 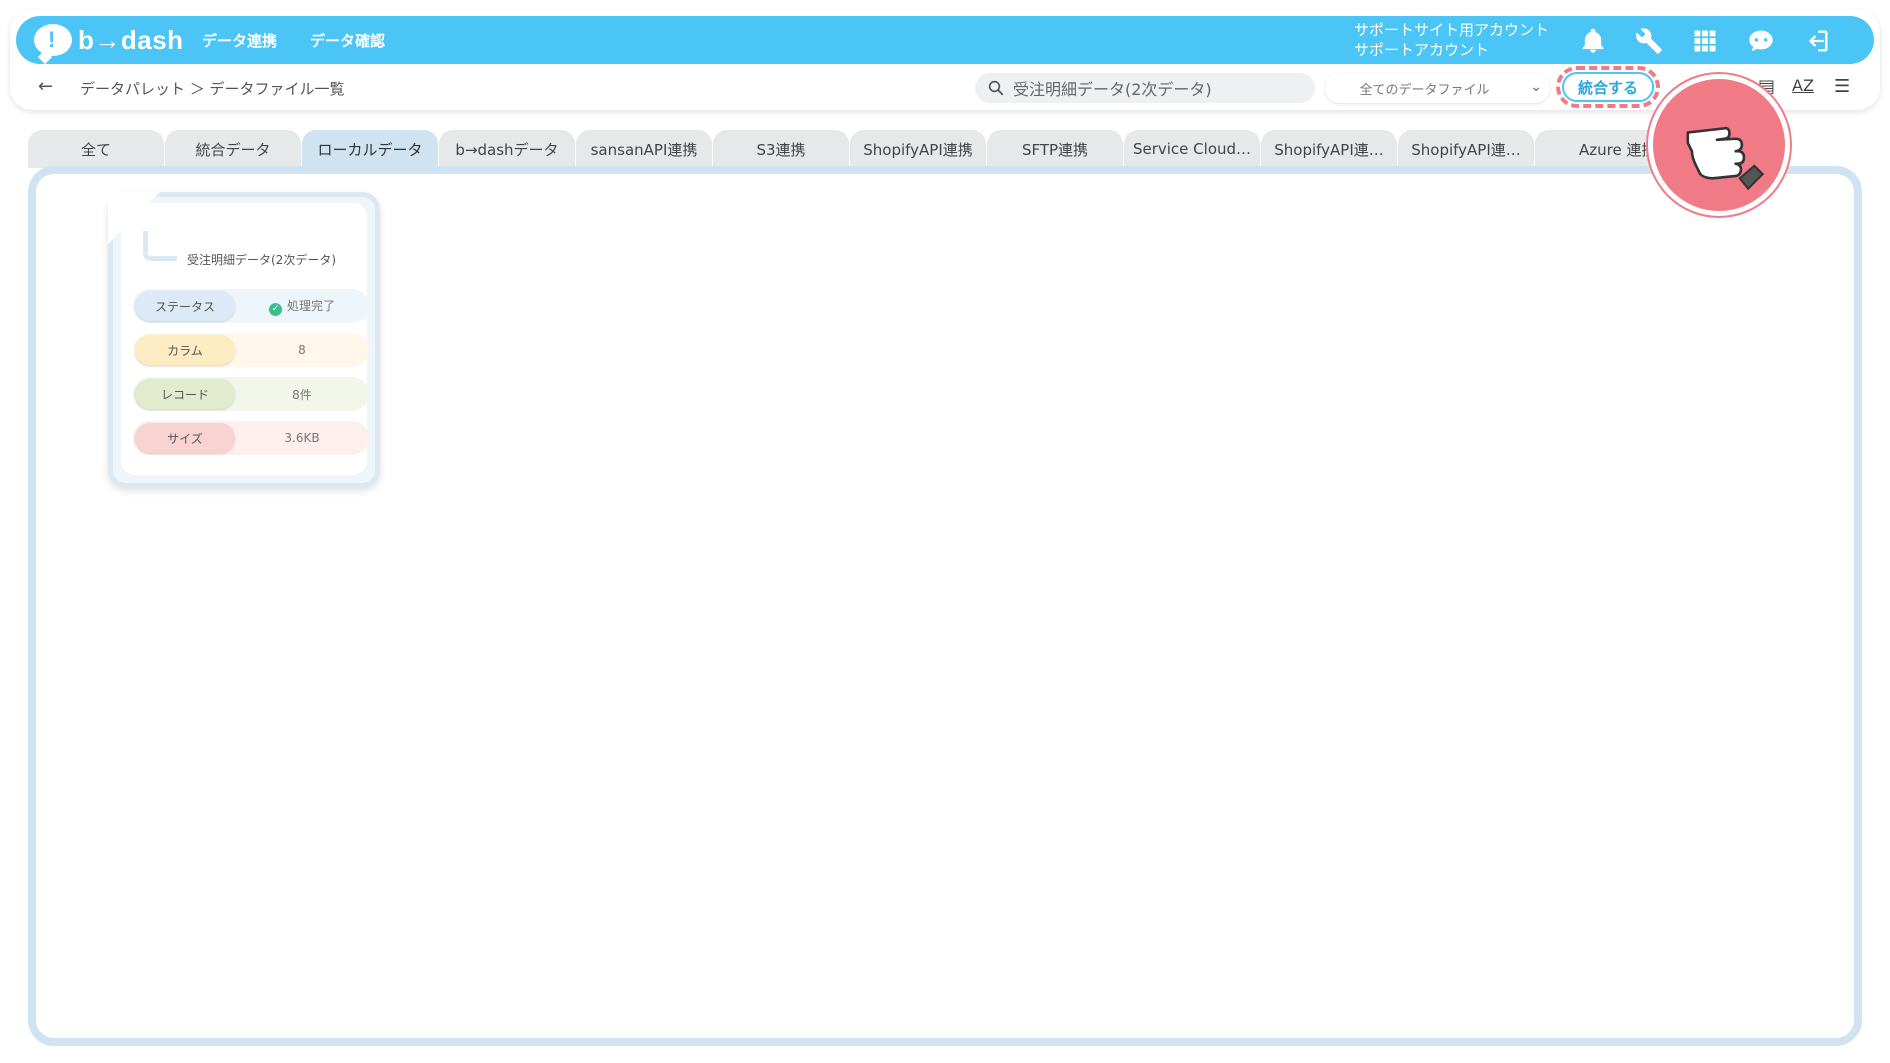 I want to click on file-fold-icon, so click(x=160, y=246).